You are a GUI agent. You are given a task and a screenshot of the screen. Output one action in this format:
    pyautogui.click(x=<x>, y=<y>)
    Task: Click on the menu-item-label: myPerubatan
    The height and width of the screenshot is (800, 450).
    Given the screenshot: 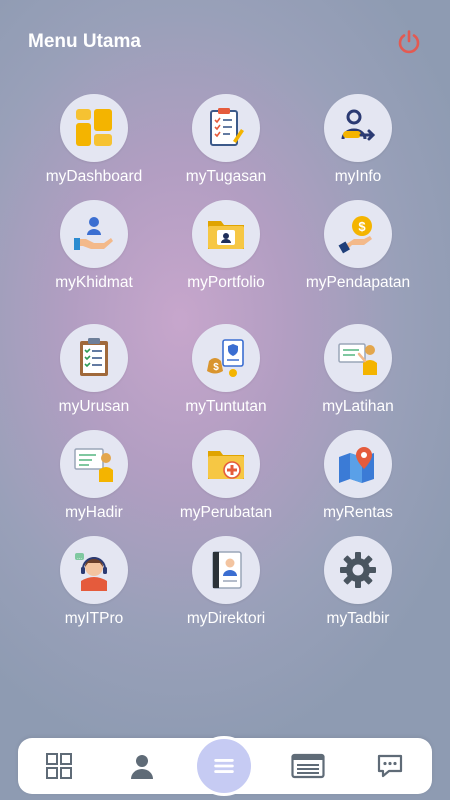 What is the action you would take?
    pyautogui.click(x=226, y=512)
    